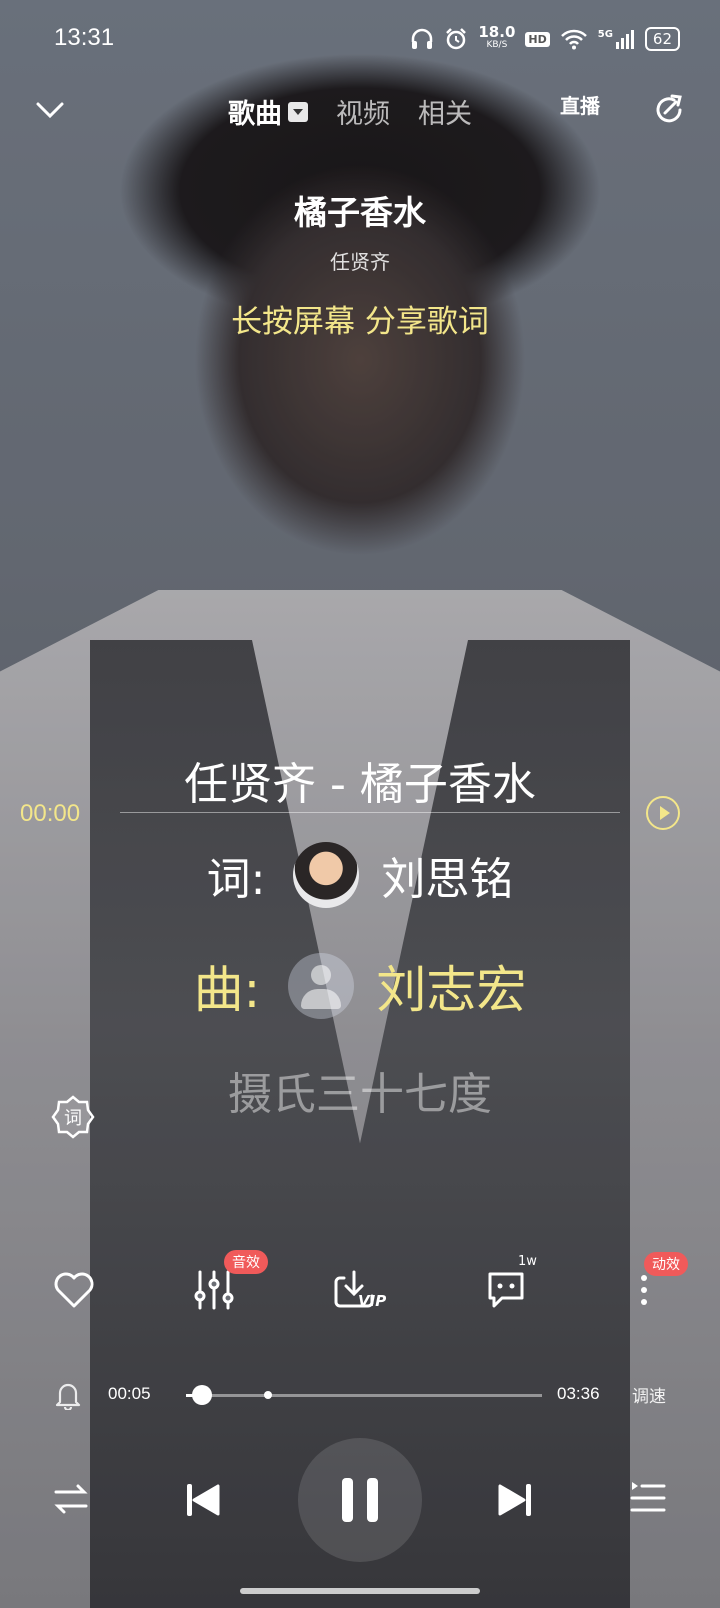 The width and height of the screenshot is (720, 1608). I want to click on play-mode-order-icon, so click(71, 1499).